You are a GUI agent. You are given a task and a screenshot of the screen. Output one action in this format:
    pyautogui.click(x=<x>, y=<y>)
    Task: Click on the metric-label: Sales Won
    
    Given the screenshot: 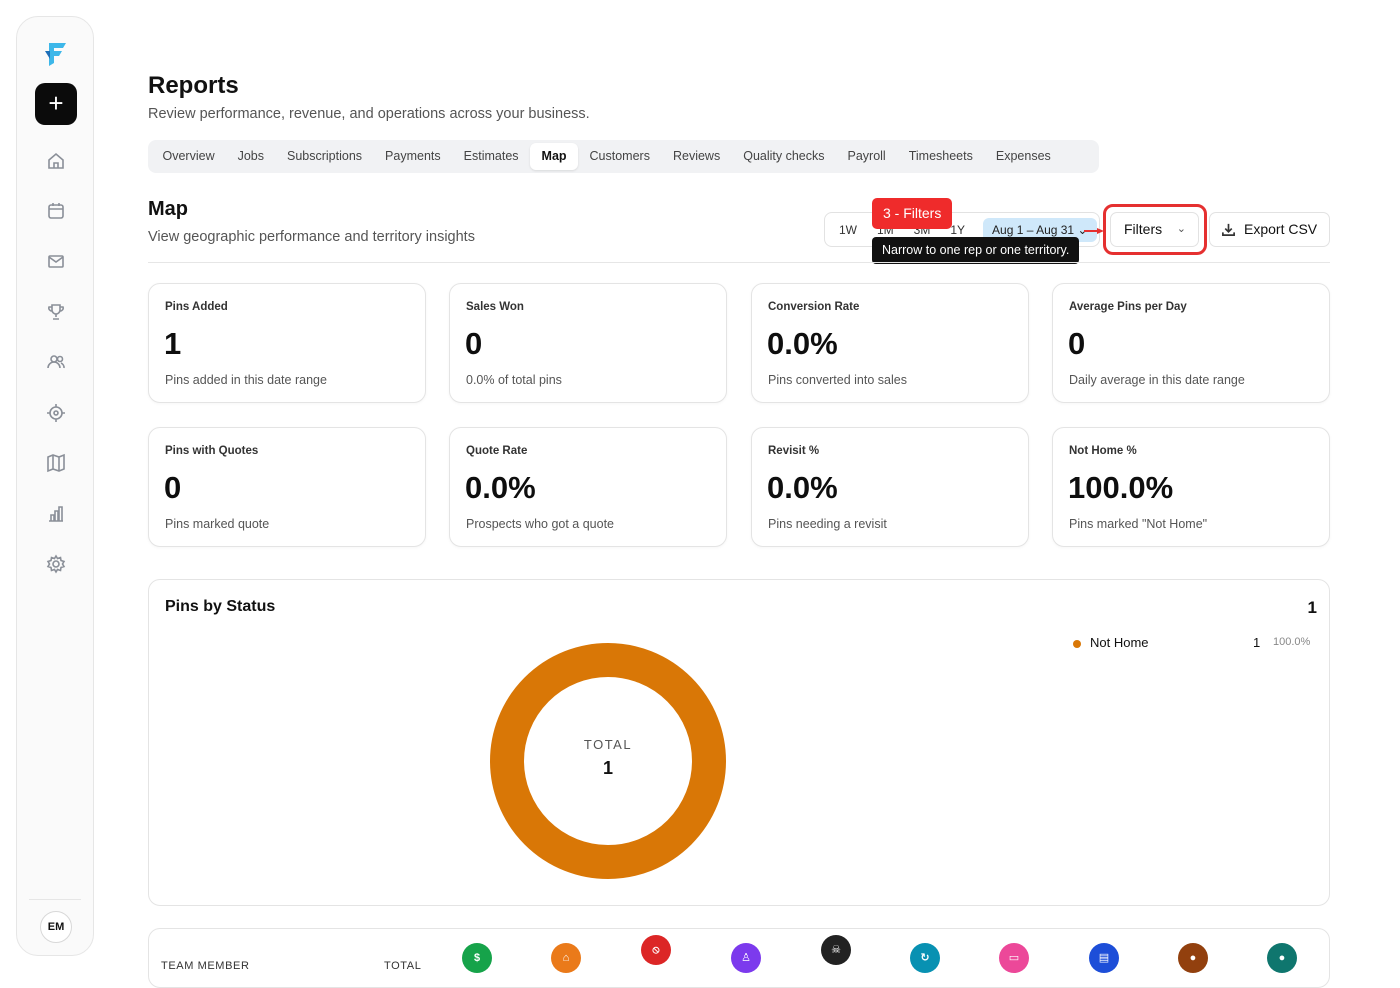 What is the action you would take?
    pyautogui.click(x=495, y=307)
    